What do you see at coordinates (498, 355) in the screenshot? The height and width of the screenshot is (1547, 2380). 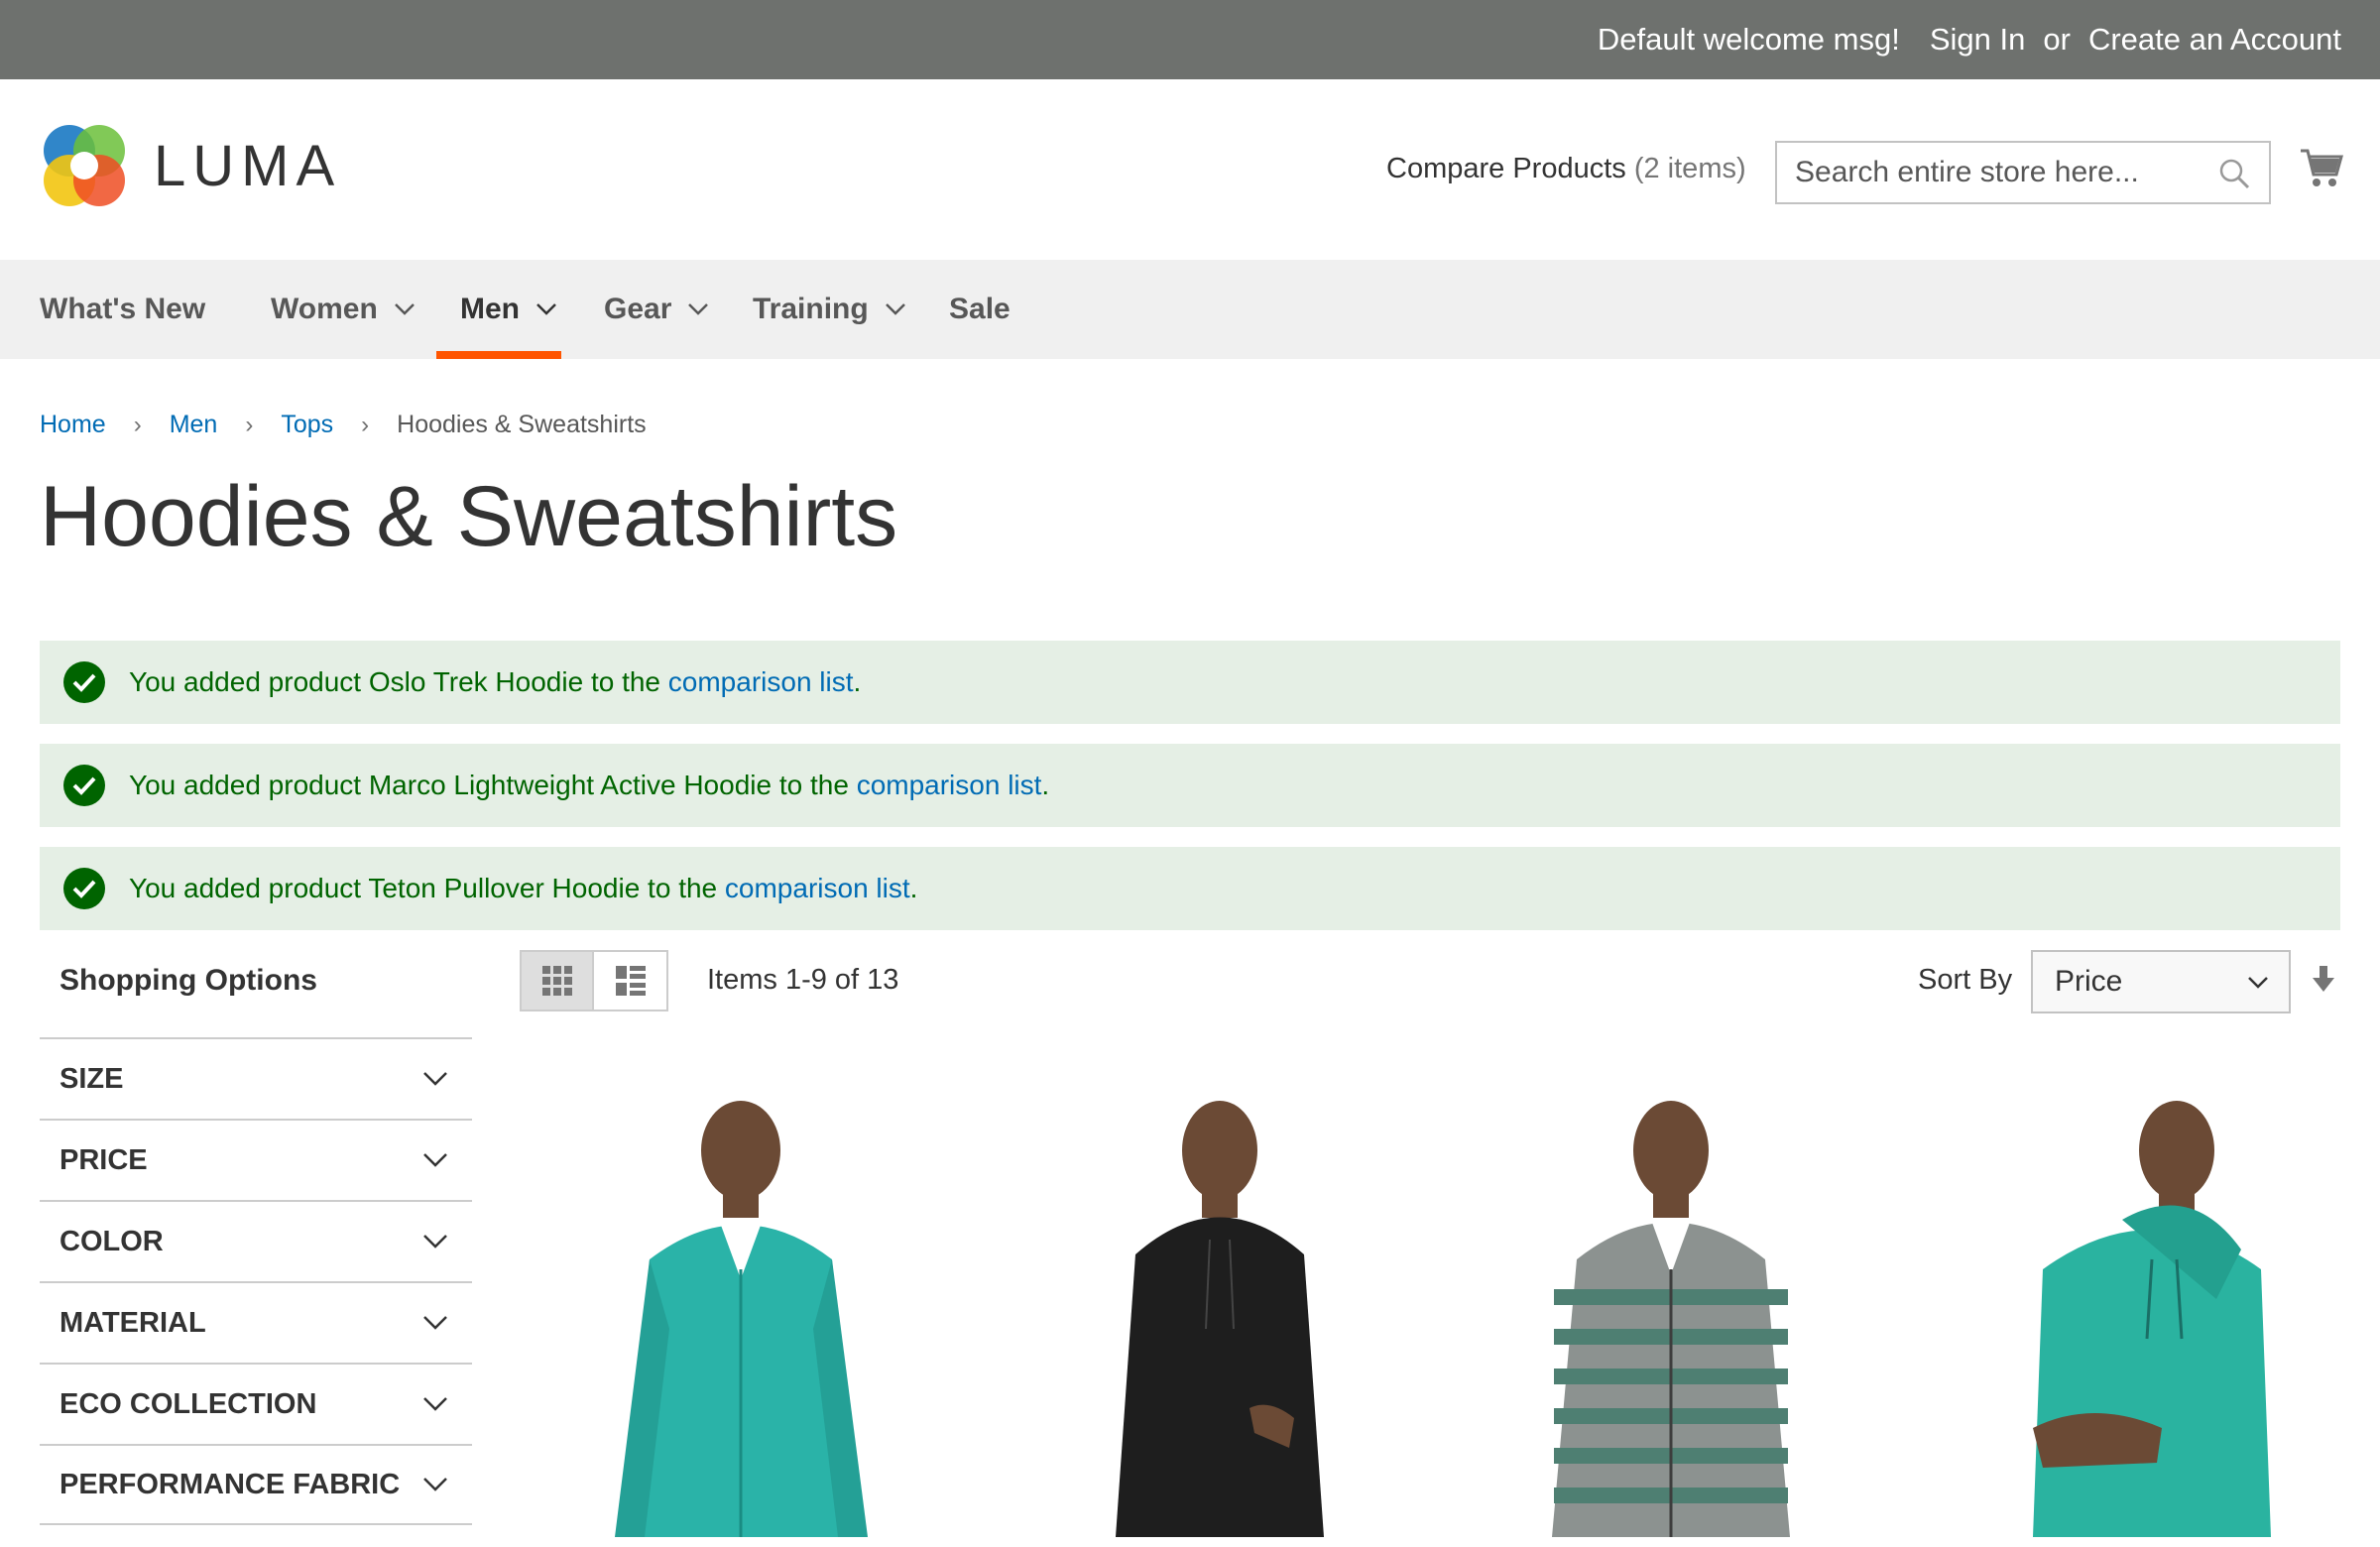 I see `active-nav-indicator` at bounding box center [498, 355].